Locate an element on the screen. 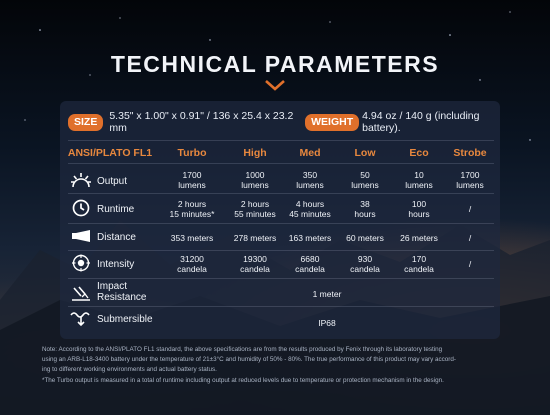 The height and width of the screenshot is (415, 550). row-label-distance: Distance is located at coordinates (116, 237).